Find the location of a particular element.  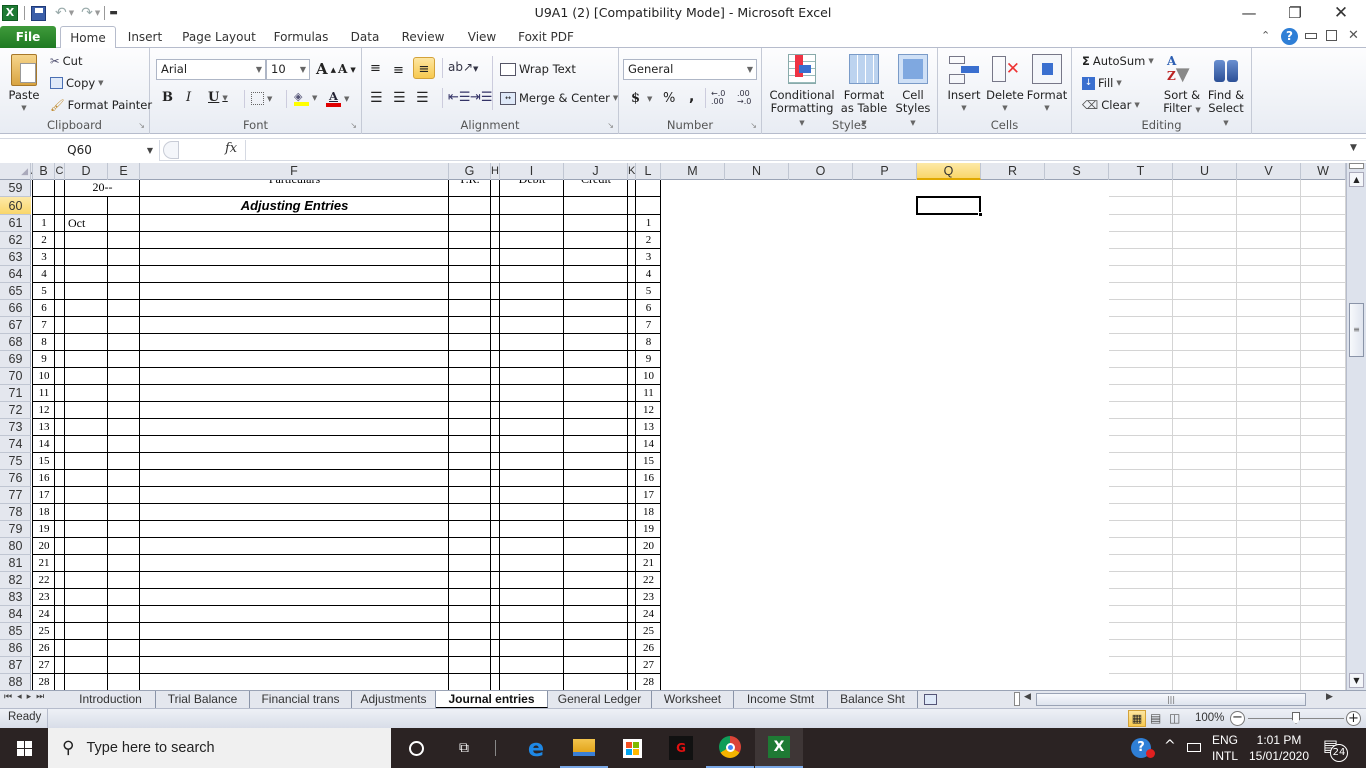

cortana-icon is located at coordinates (416, 748).